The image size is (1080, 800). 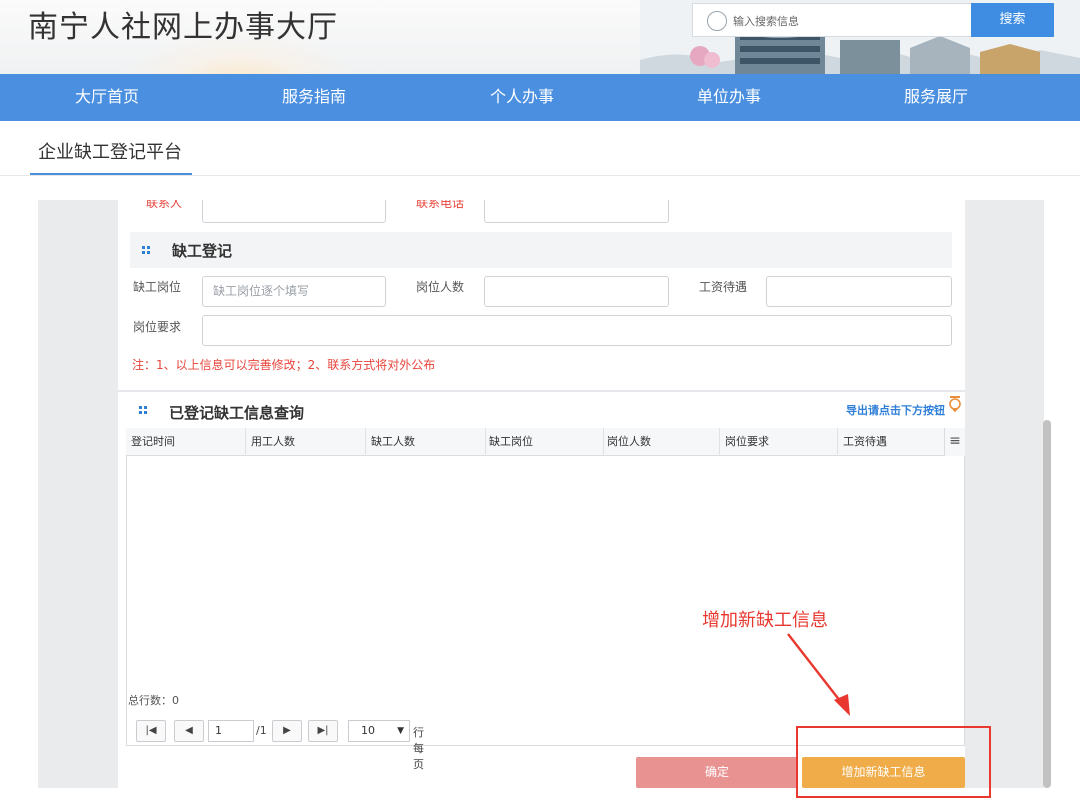 What do you see at coordinates (955, 404) in the screenshot?
I see `export-icon` at bounding box center [955, 404].